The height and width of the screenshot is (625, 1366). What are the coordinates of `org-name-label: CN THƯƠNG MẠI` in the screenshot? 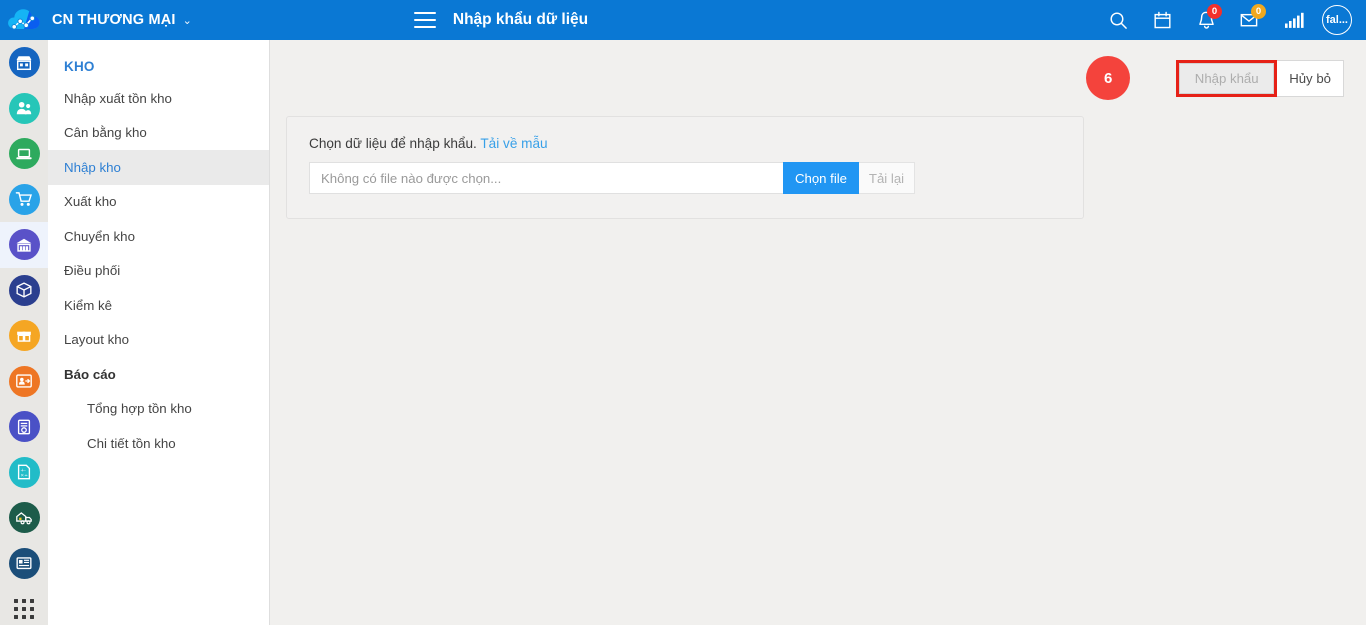 It's located at (114, 20).